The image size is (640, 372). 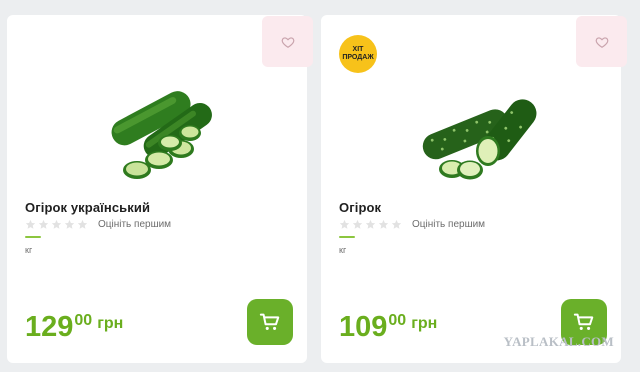 I want to click on product-title: Огірок, so click(x=360, y=207).